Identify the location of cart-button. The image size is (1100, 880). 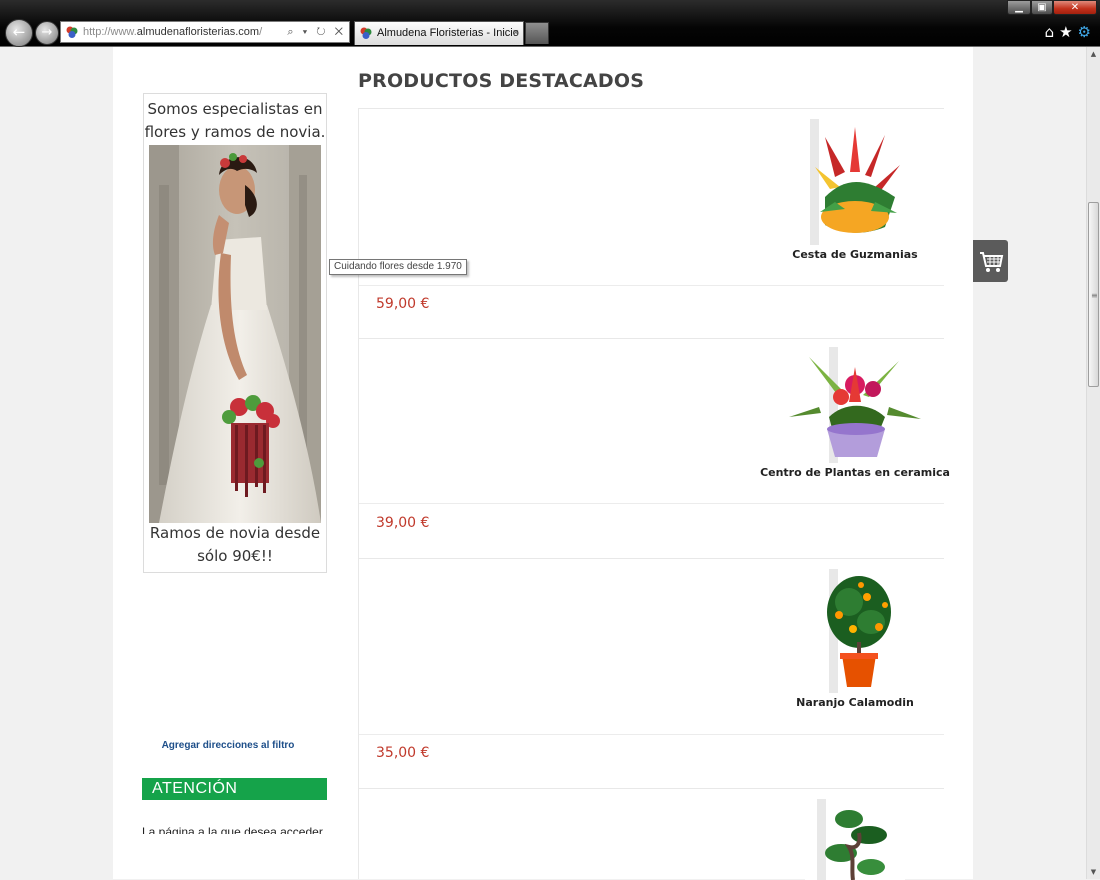
(990, 261).